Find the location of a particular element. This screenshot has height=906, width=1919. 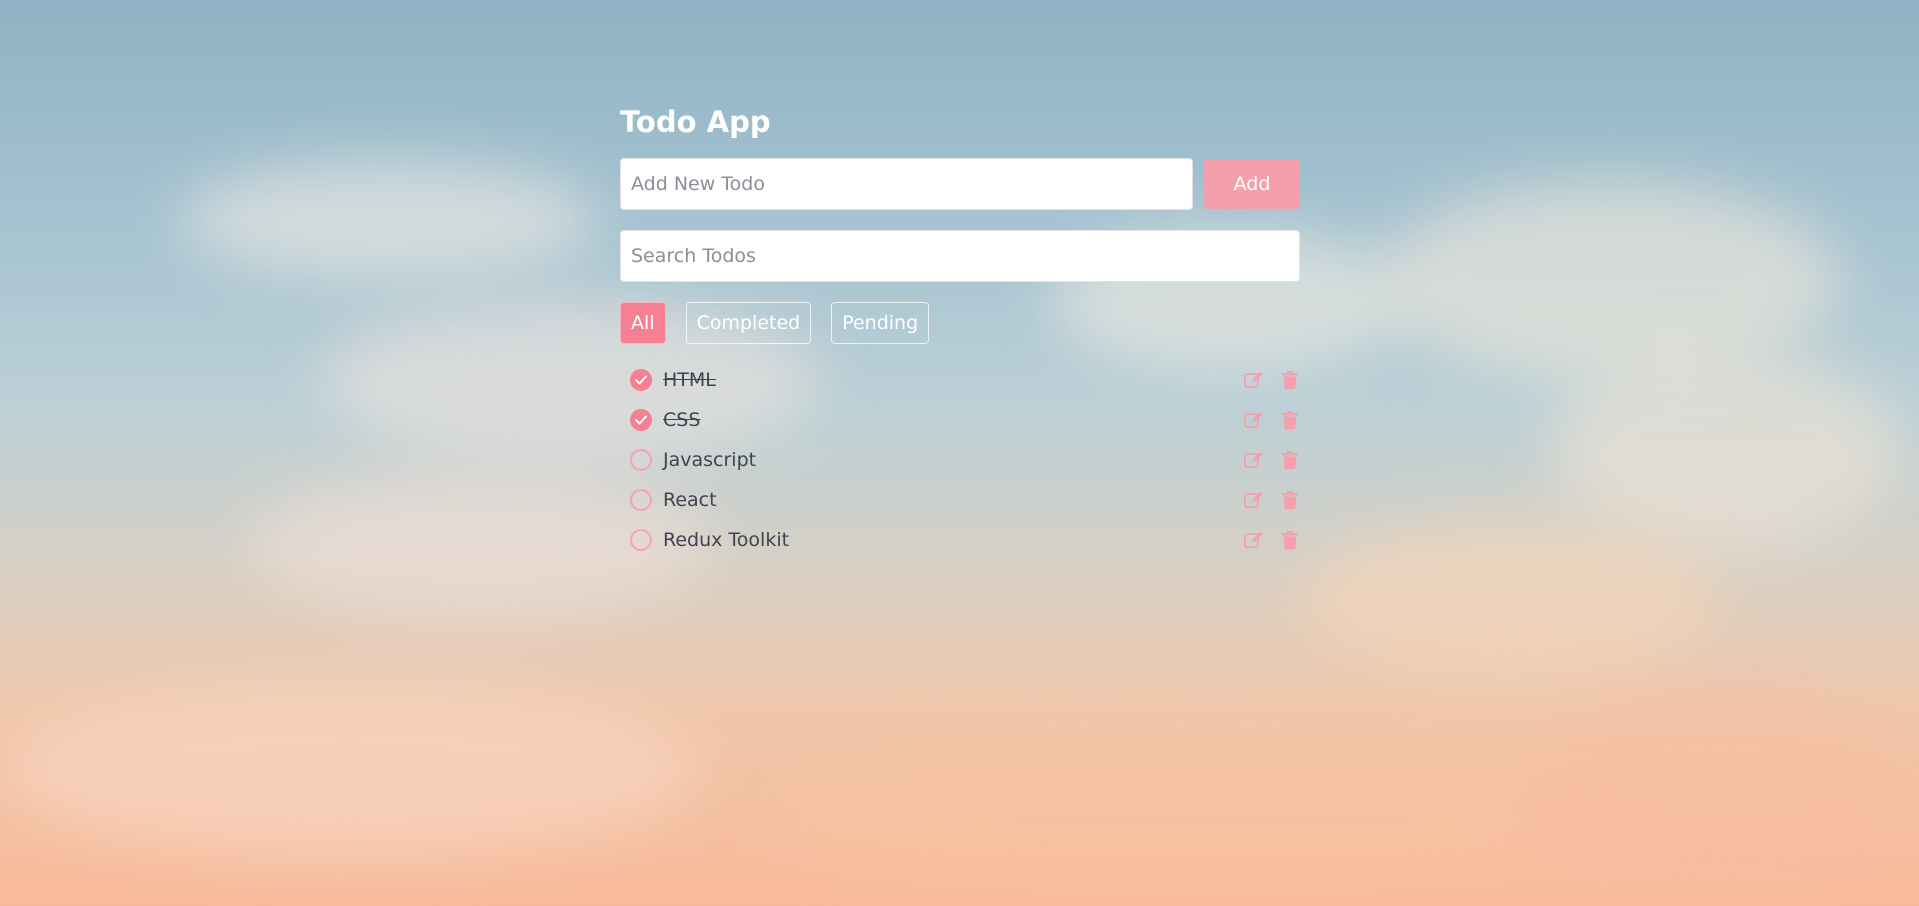

todo-item: HTML is located at coordinates (960, 380).